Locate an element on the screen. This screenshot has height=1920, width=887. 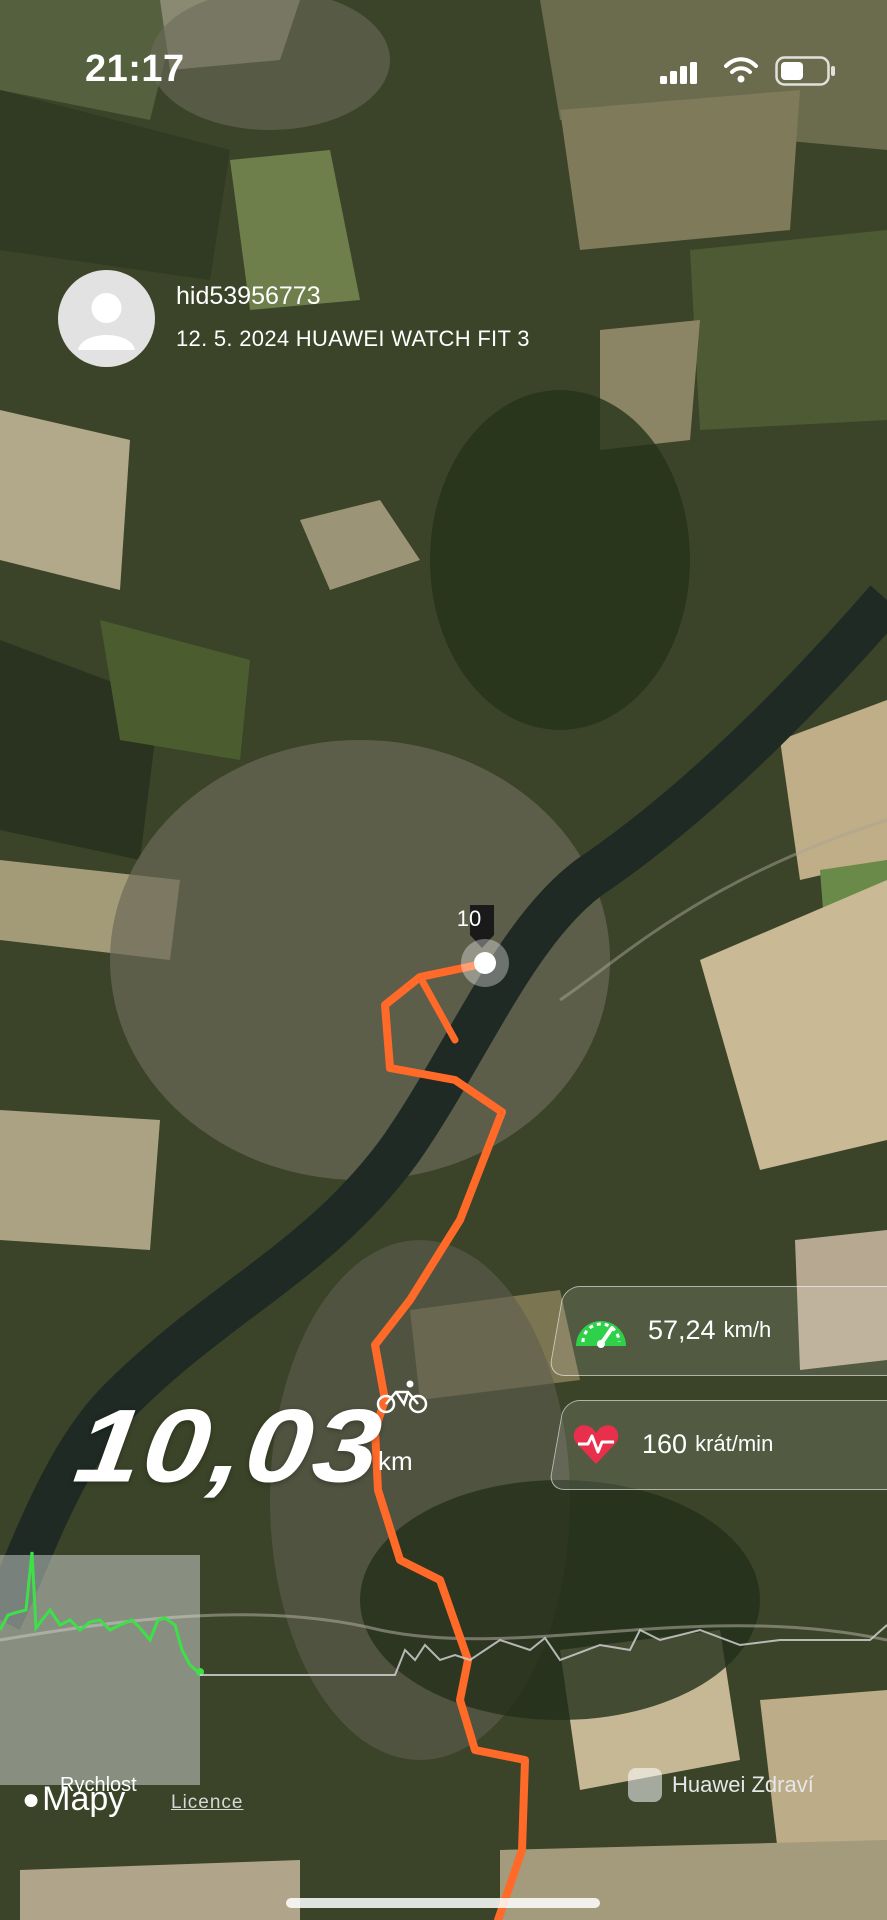
cycling-icon is located at coordinates (402, 1397).